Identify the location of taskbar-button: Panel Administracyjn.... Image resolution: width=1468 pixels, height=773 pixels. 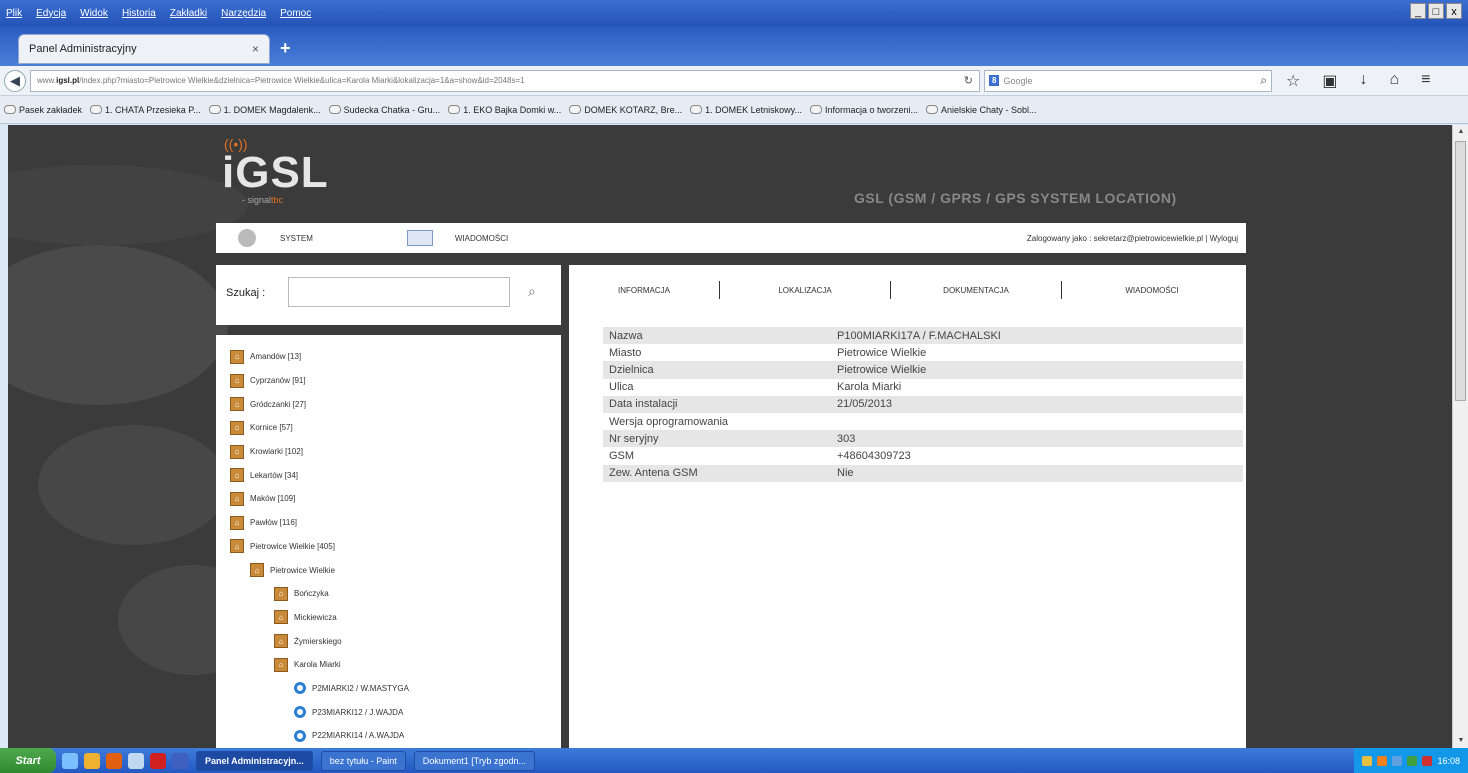
(254, 760).